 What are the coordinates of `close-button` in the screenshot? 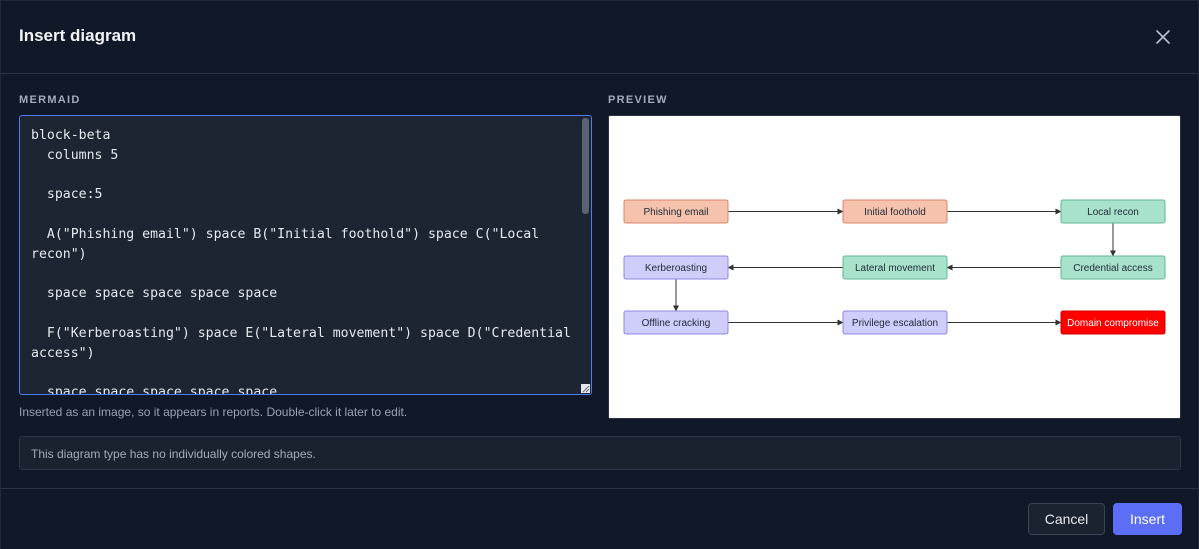 It's located at (1163, 37).